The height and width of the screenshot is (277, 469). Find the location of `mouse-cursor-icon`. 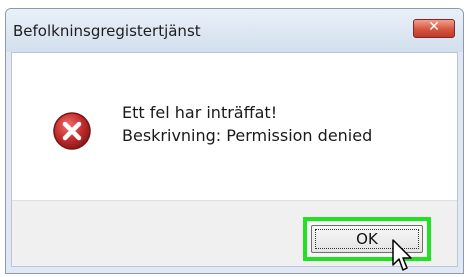

mouse-cursor-icon is located at coordinates (402, 255).